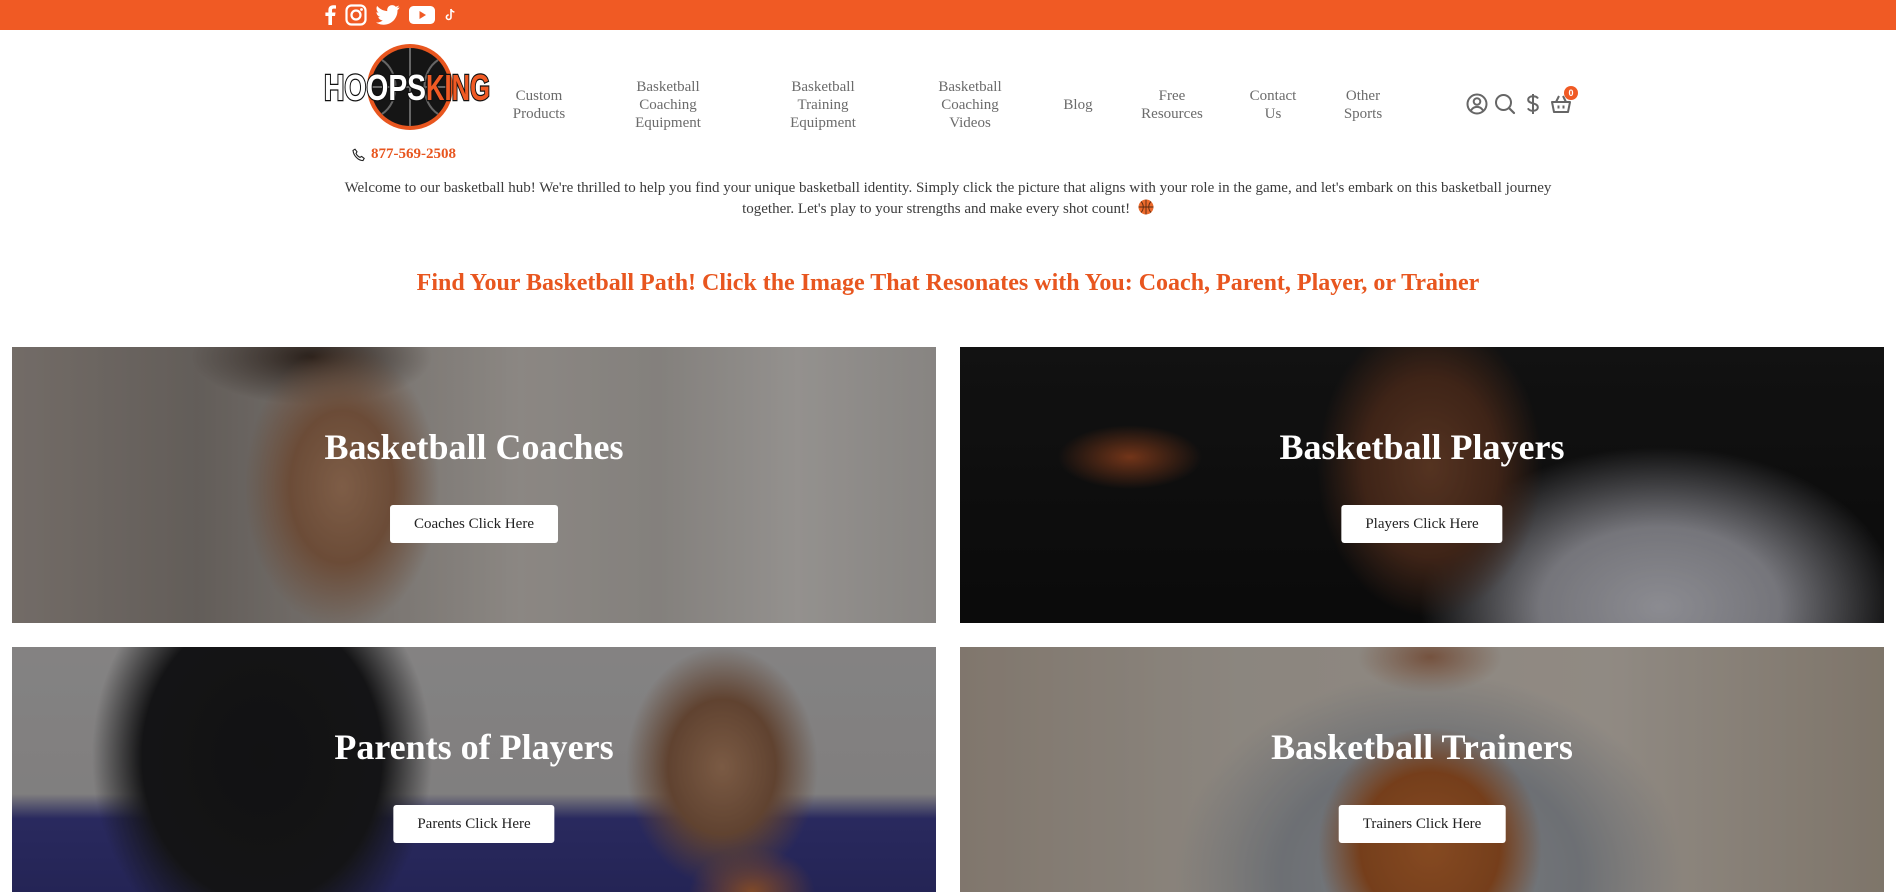 The width and height of the screenshot is (1896, 892). I want to click on search-icon, so click(1505, 104).